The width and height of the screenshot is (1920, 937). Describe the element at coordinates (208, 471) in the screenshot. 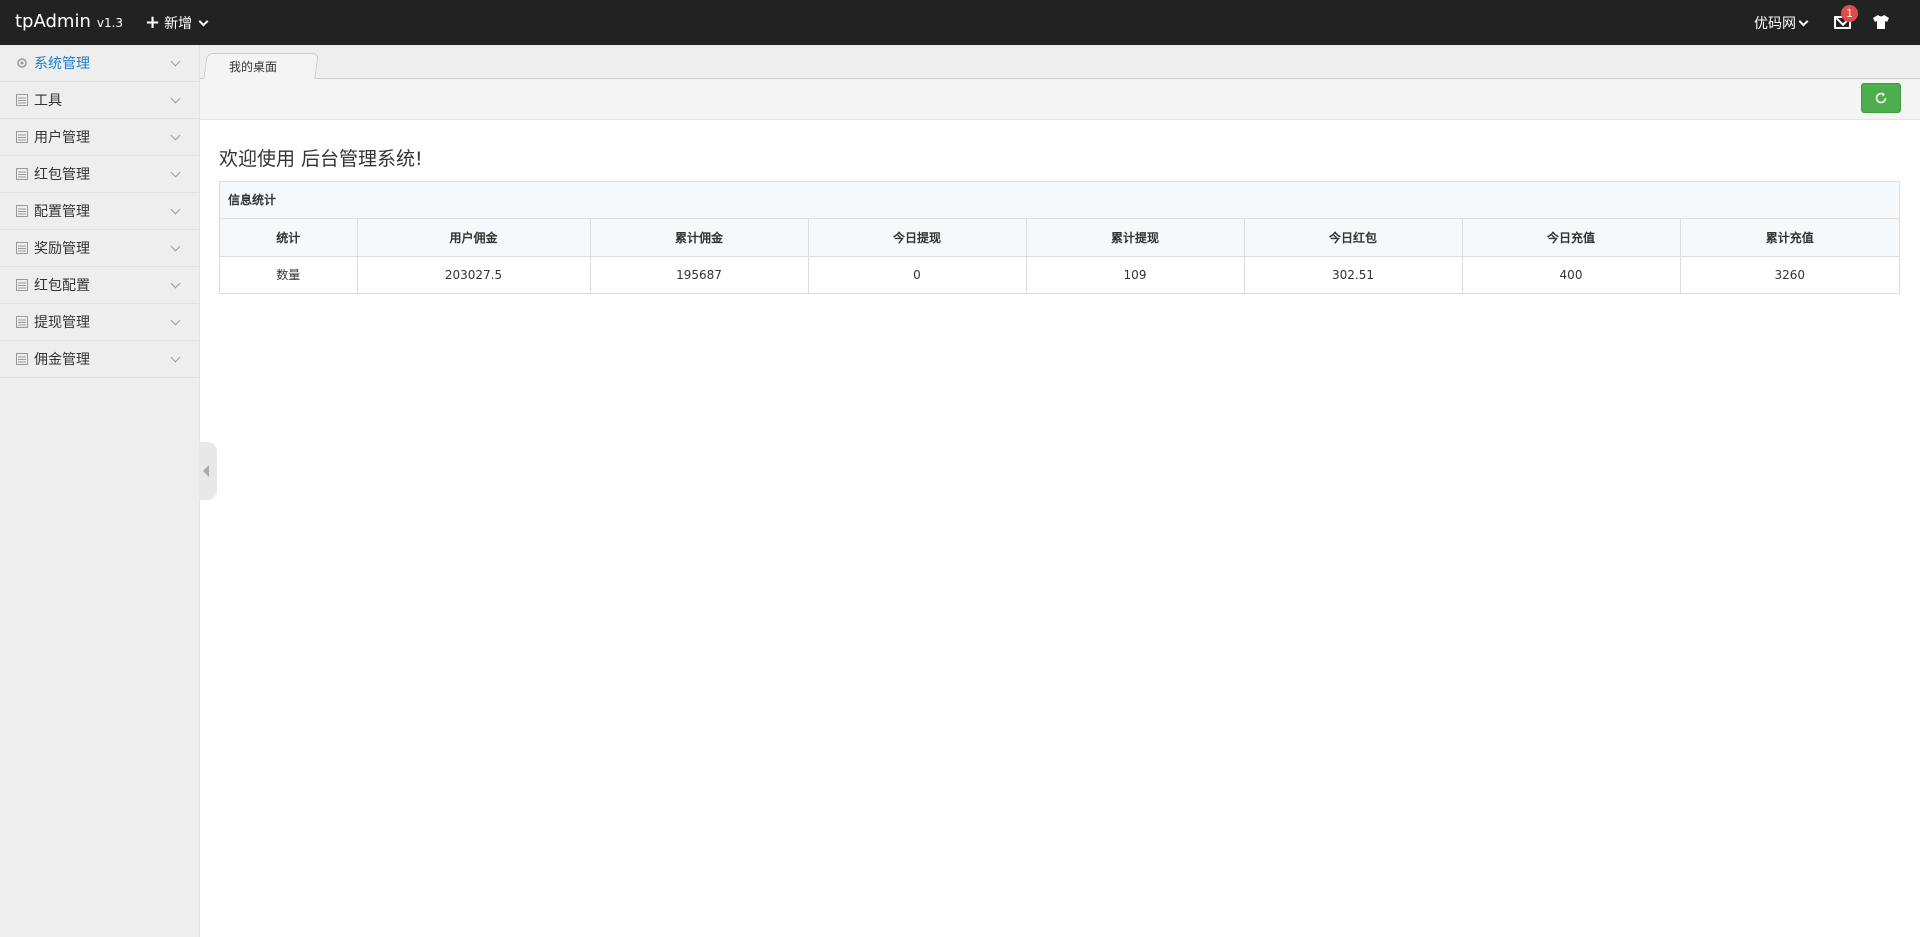

I see `sidebar-collapse-handle` at that location.